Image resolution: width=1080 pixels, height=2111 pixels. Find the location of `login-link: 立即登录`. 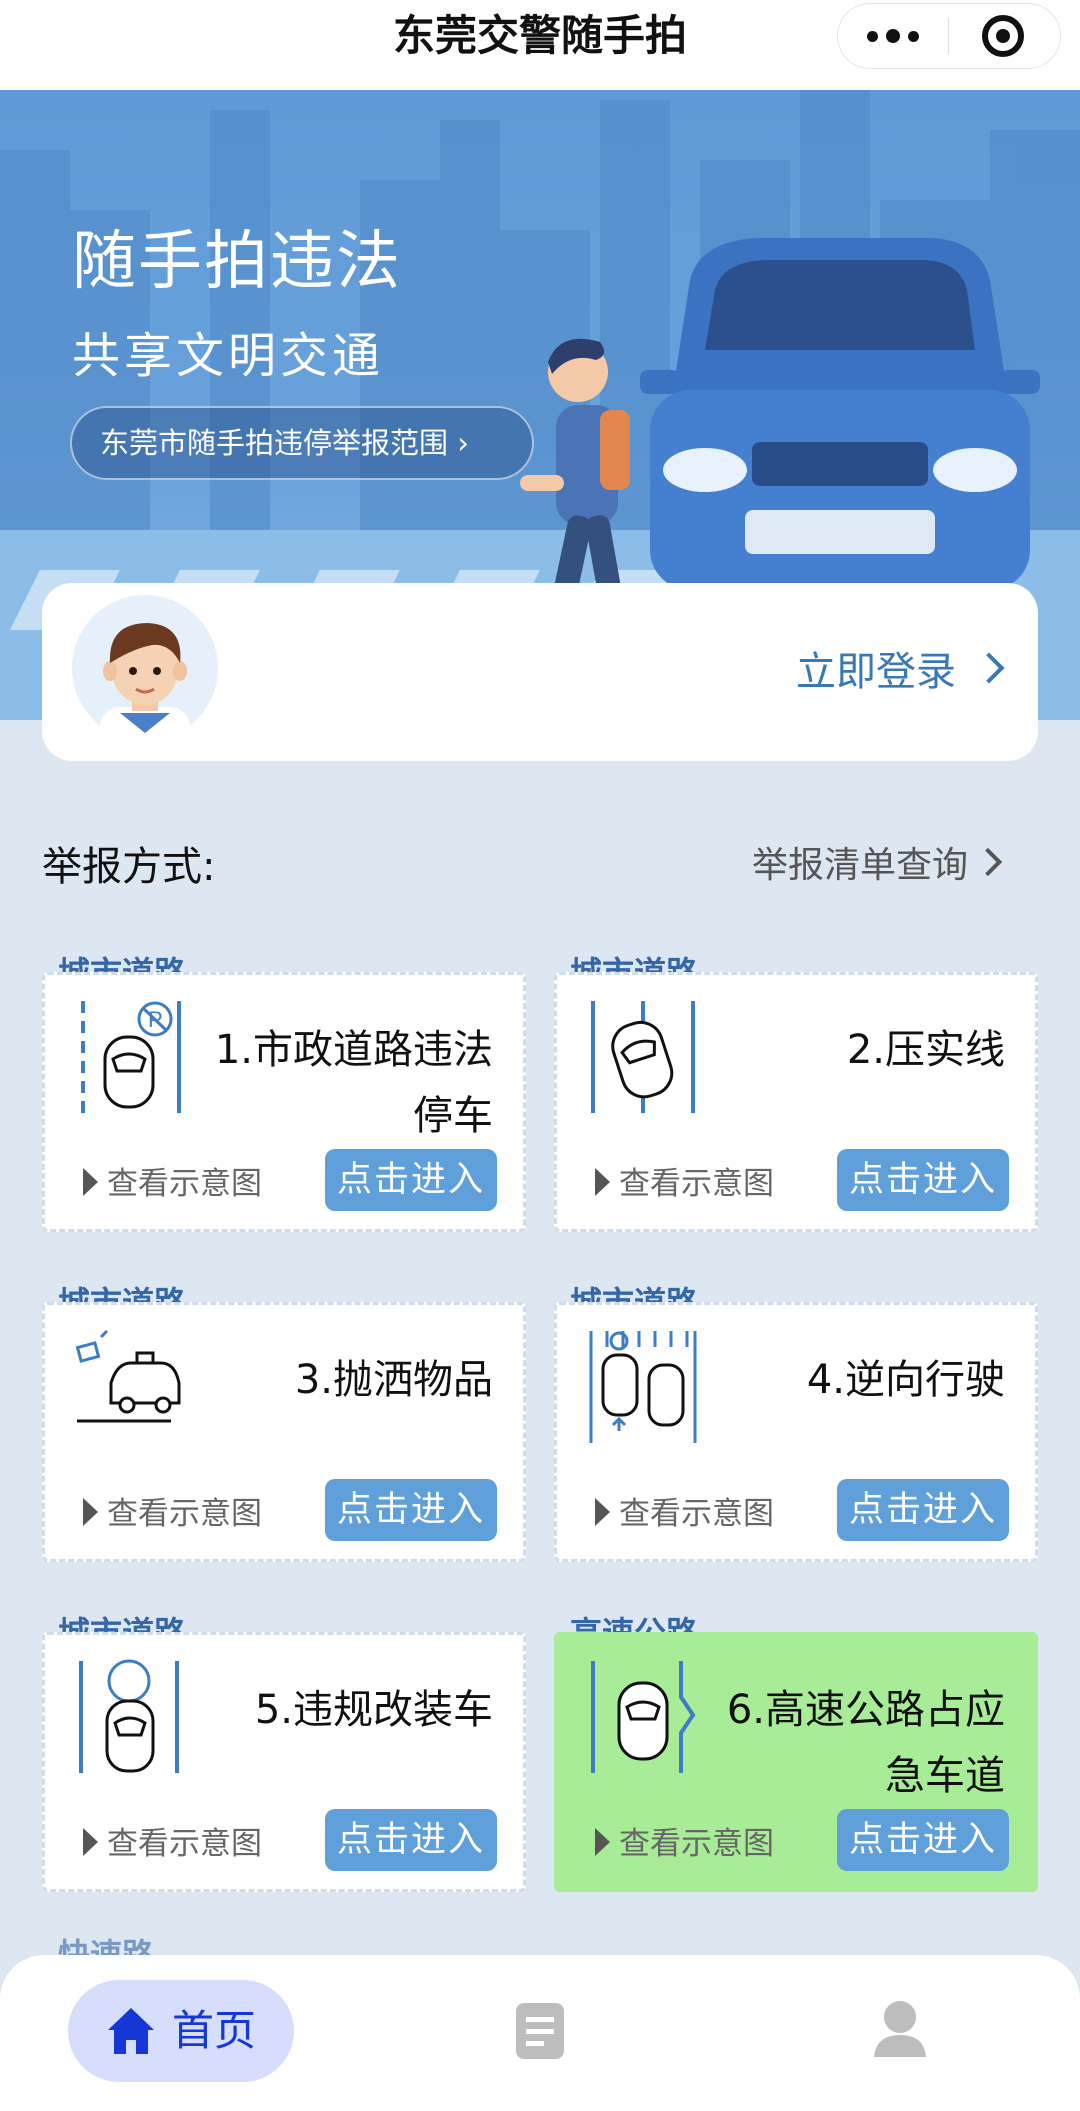

login-link: 立即登录 is located at coordinates (876, 672).